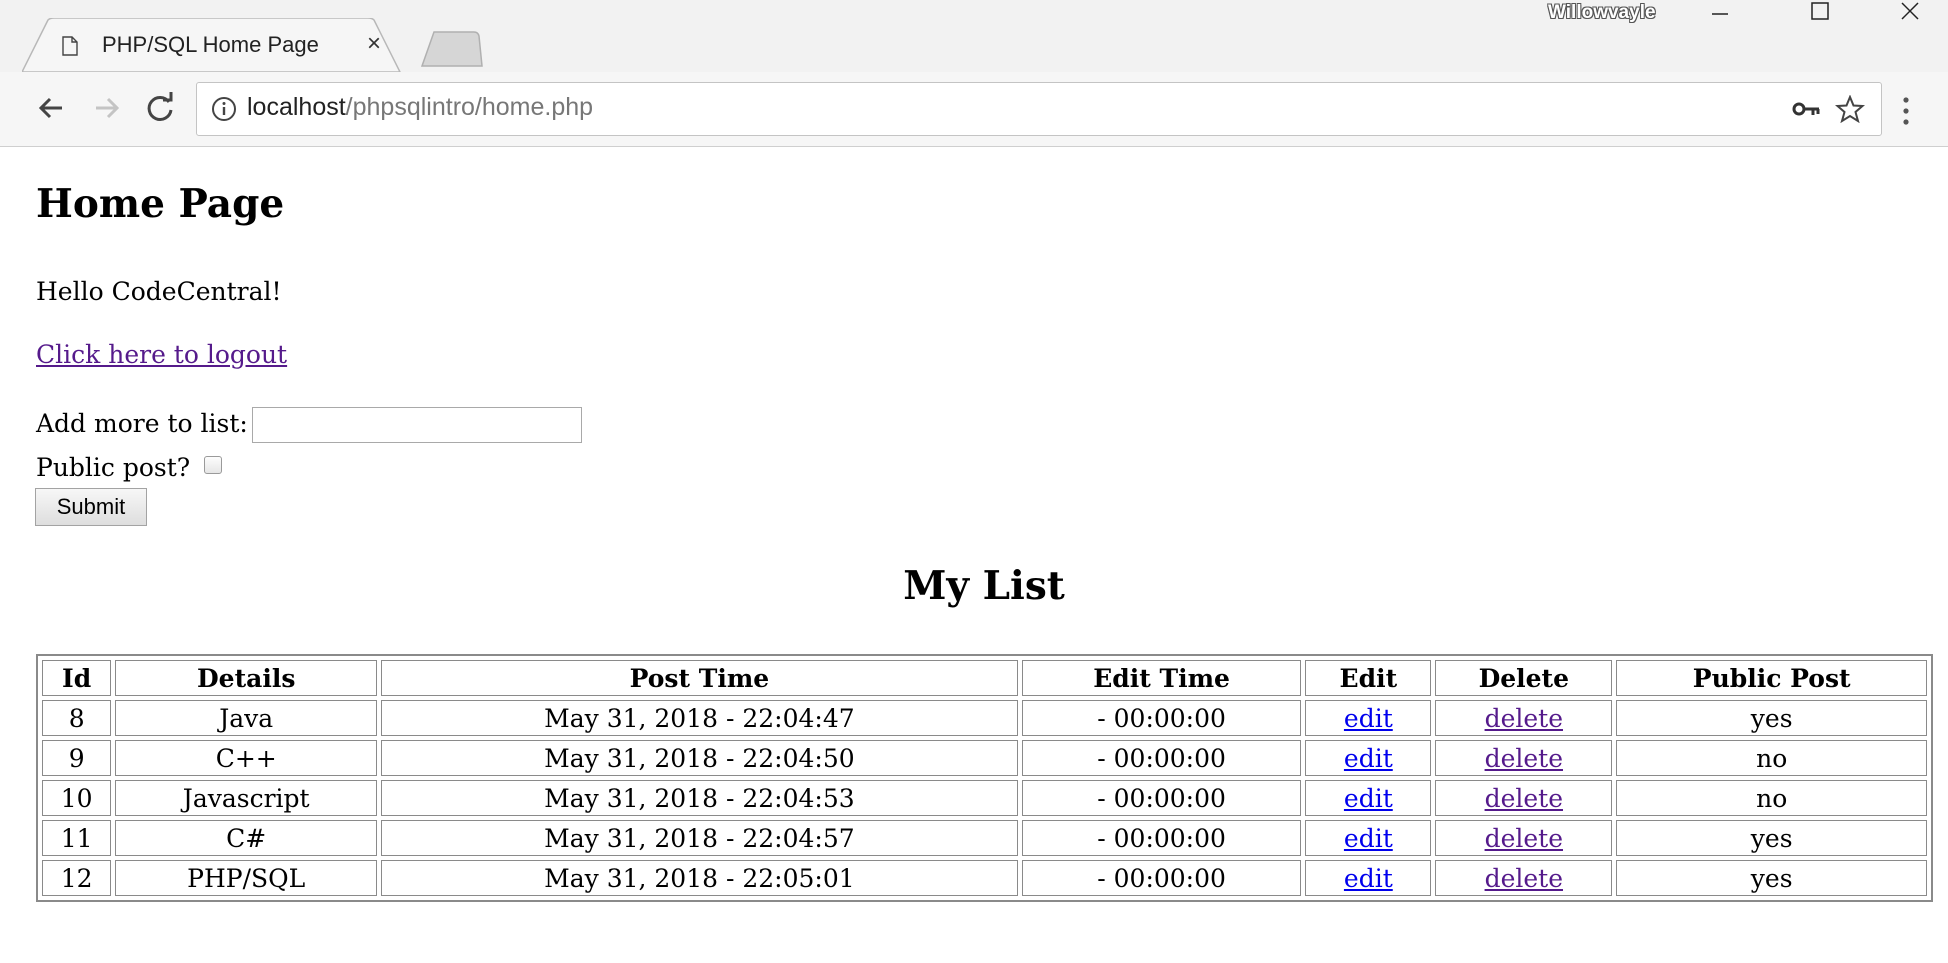 The width and height of the screenshot is (1948, 963). I want to click on add-item-input, so click(417, 425).